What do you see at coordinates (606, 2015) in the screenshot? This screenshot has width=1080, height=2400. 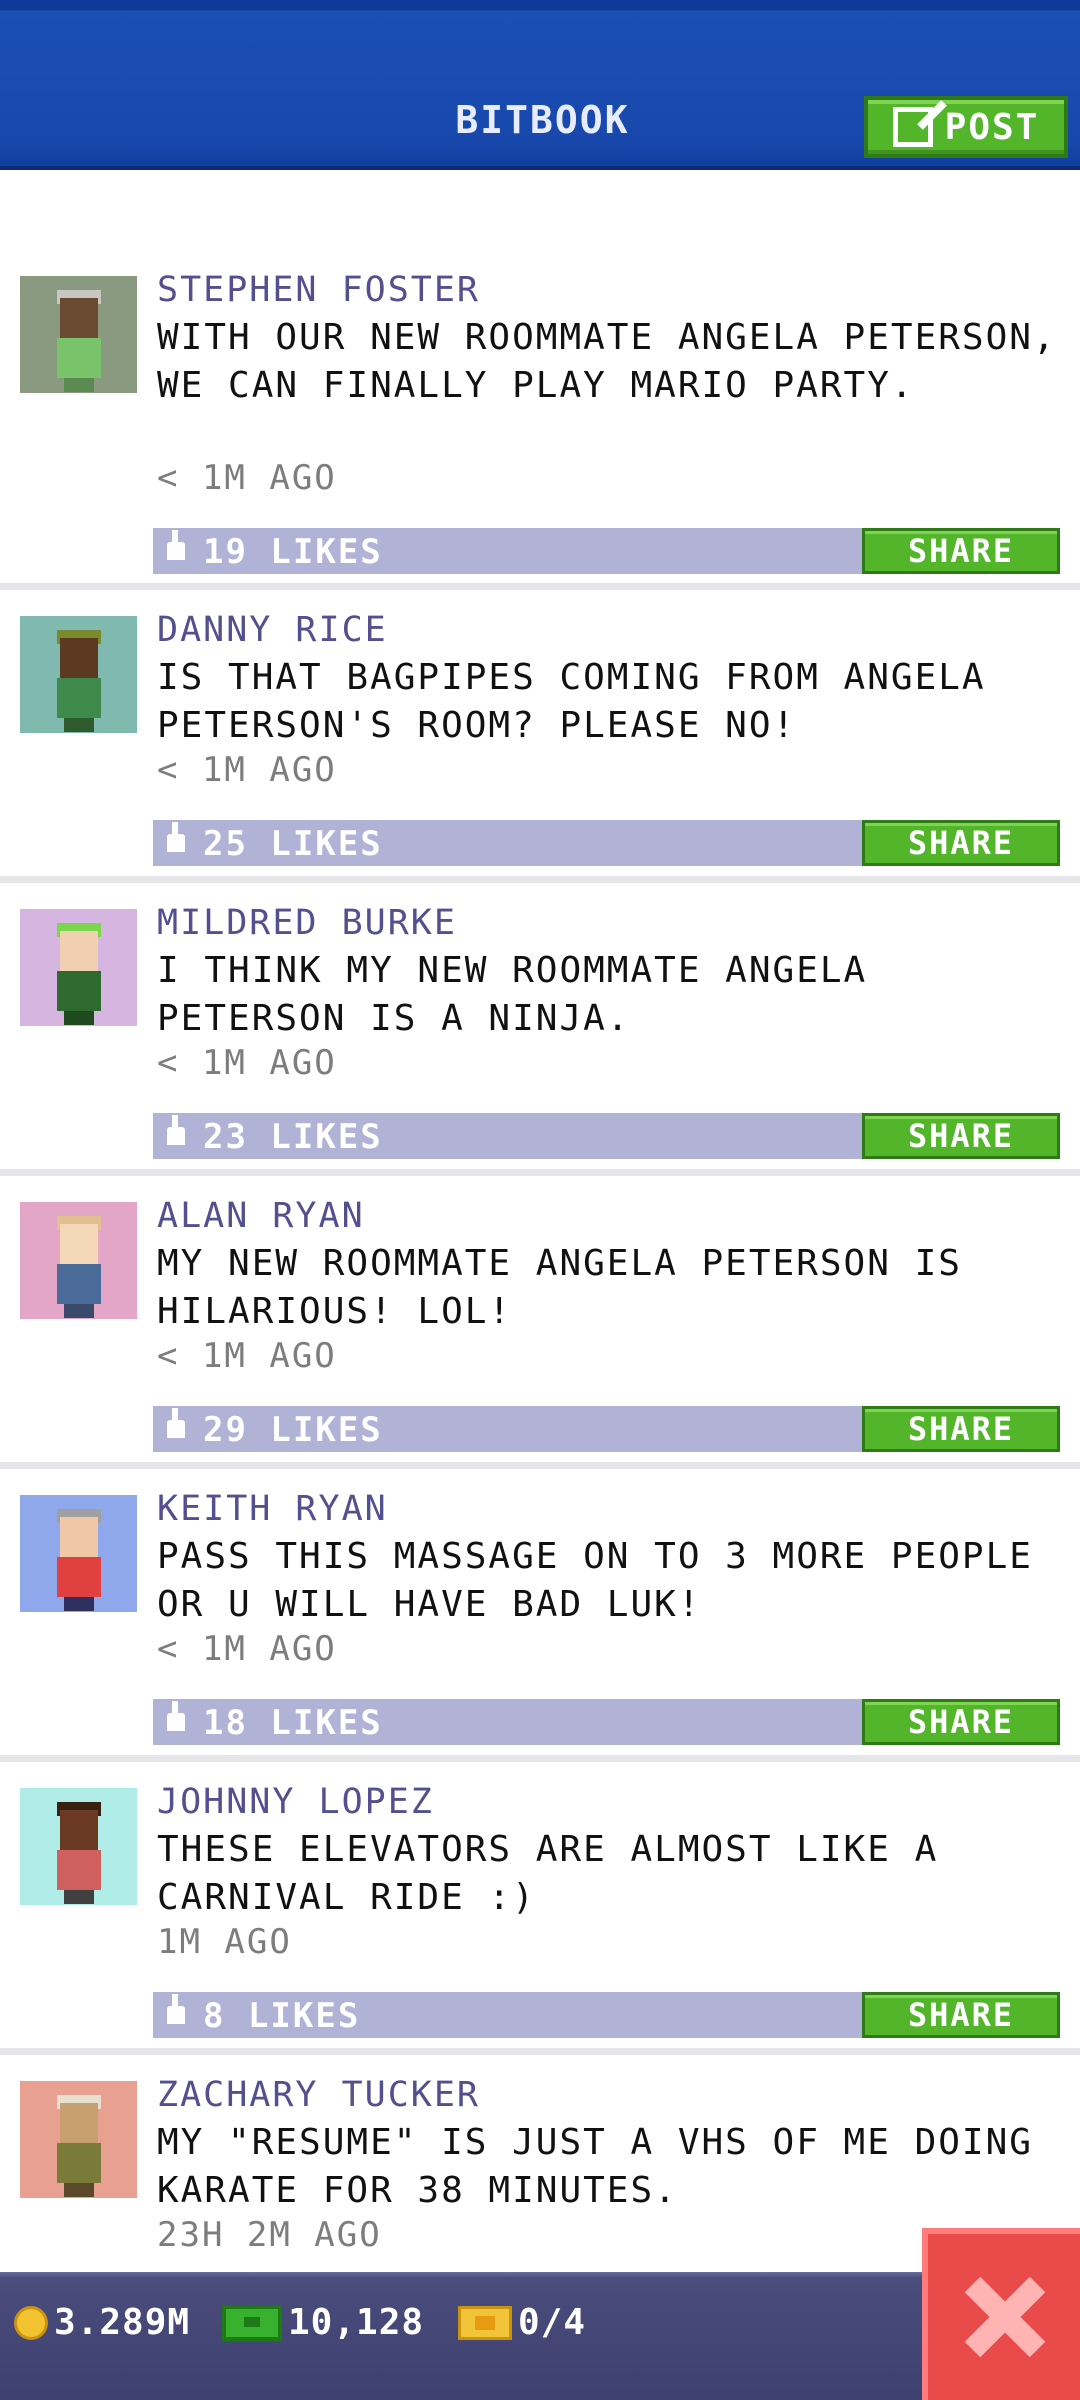 I see `likes-bar: 8 LIKES SHARE` at bounding box center [606, 2015].